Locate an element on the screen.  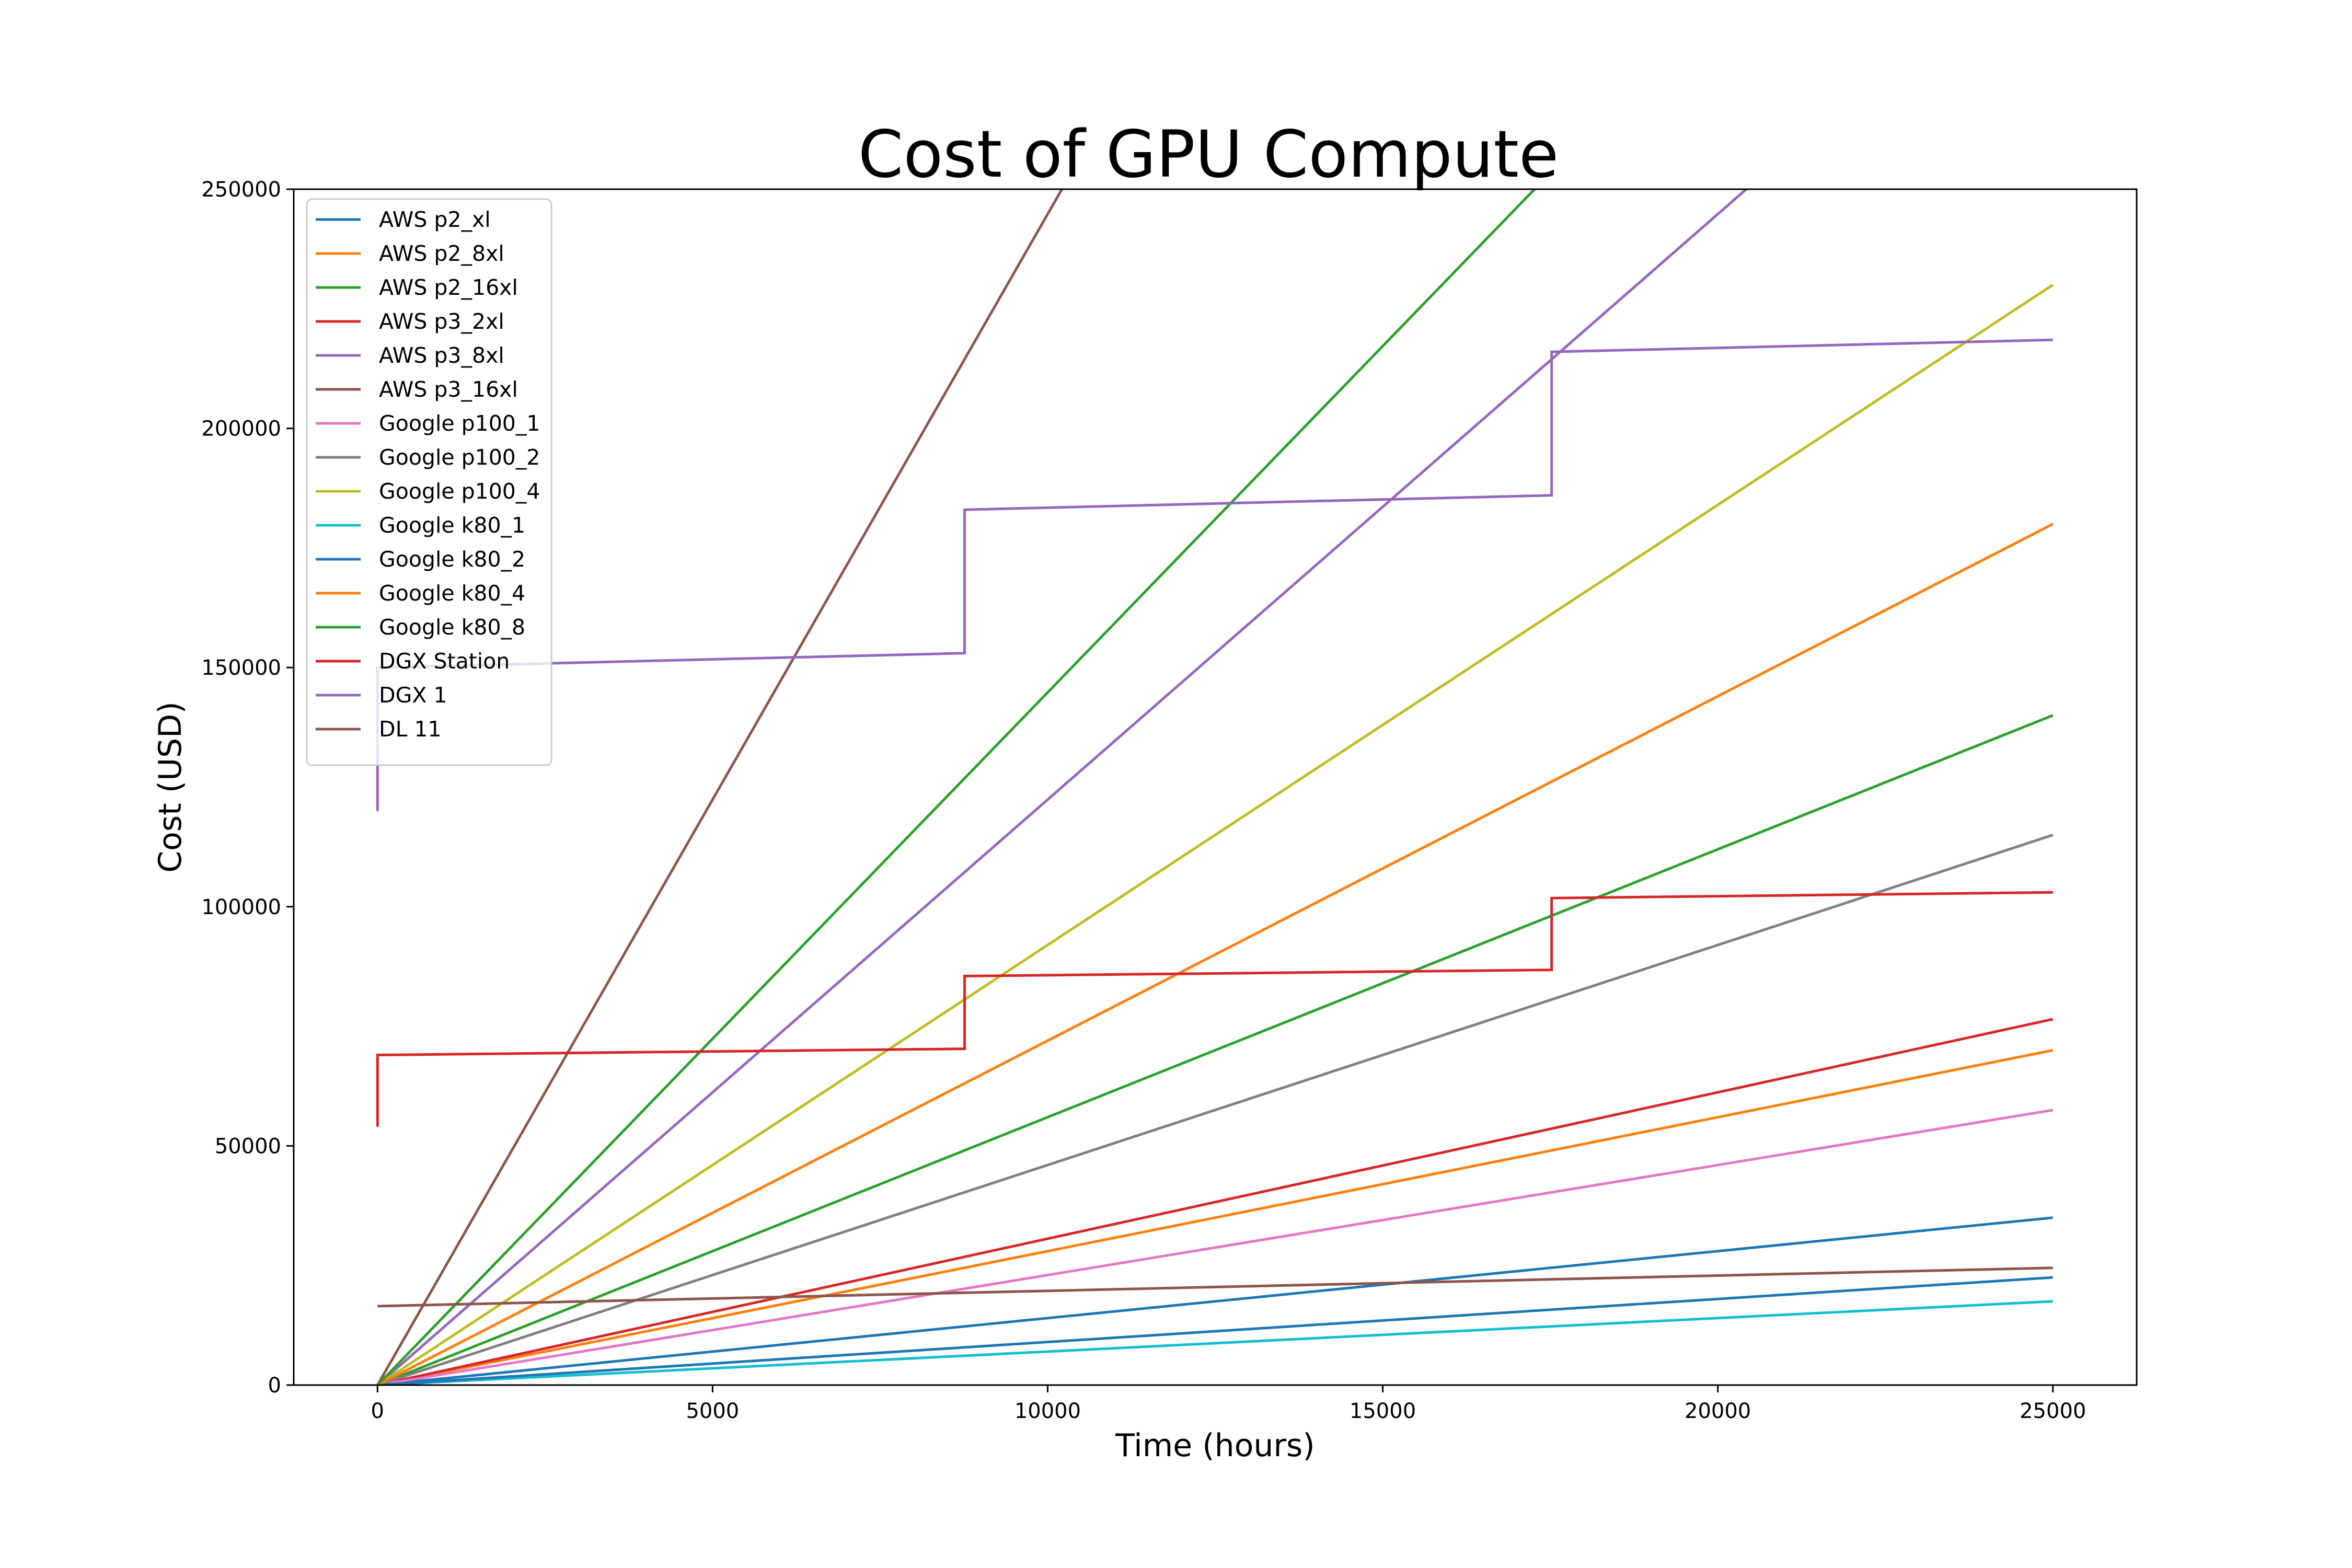
legend-label: Google p100_2 is located at coordinates (459, 457).